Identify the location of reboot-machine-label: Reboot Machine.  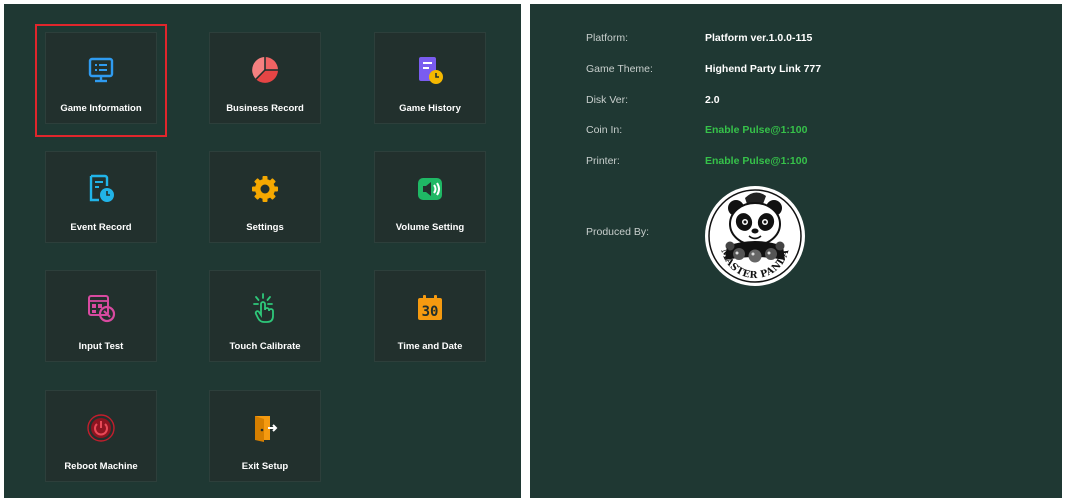
(101, 466).